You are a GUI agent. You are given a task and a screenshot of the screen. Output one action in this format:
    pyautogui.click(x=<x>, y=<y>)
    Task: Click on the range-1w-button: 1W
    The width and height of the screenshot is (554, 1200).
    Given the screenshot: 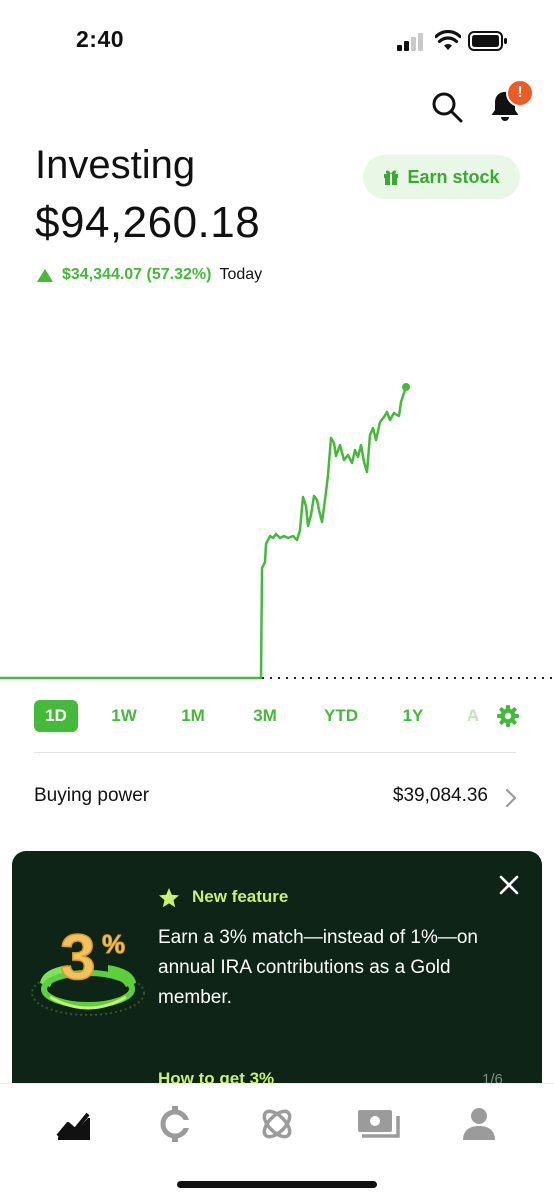 What is the action you would take?
    pyautogui.click(x=124, y=716)
    